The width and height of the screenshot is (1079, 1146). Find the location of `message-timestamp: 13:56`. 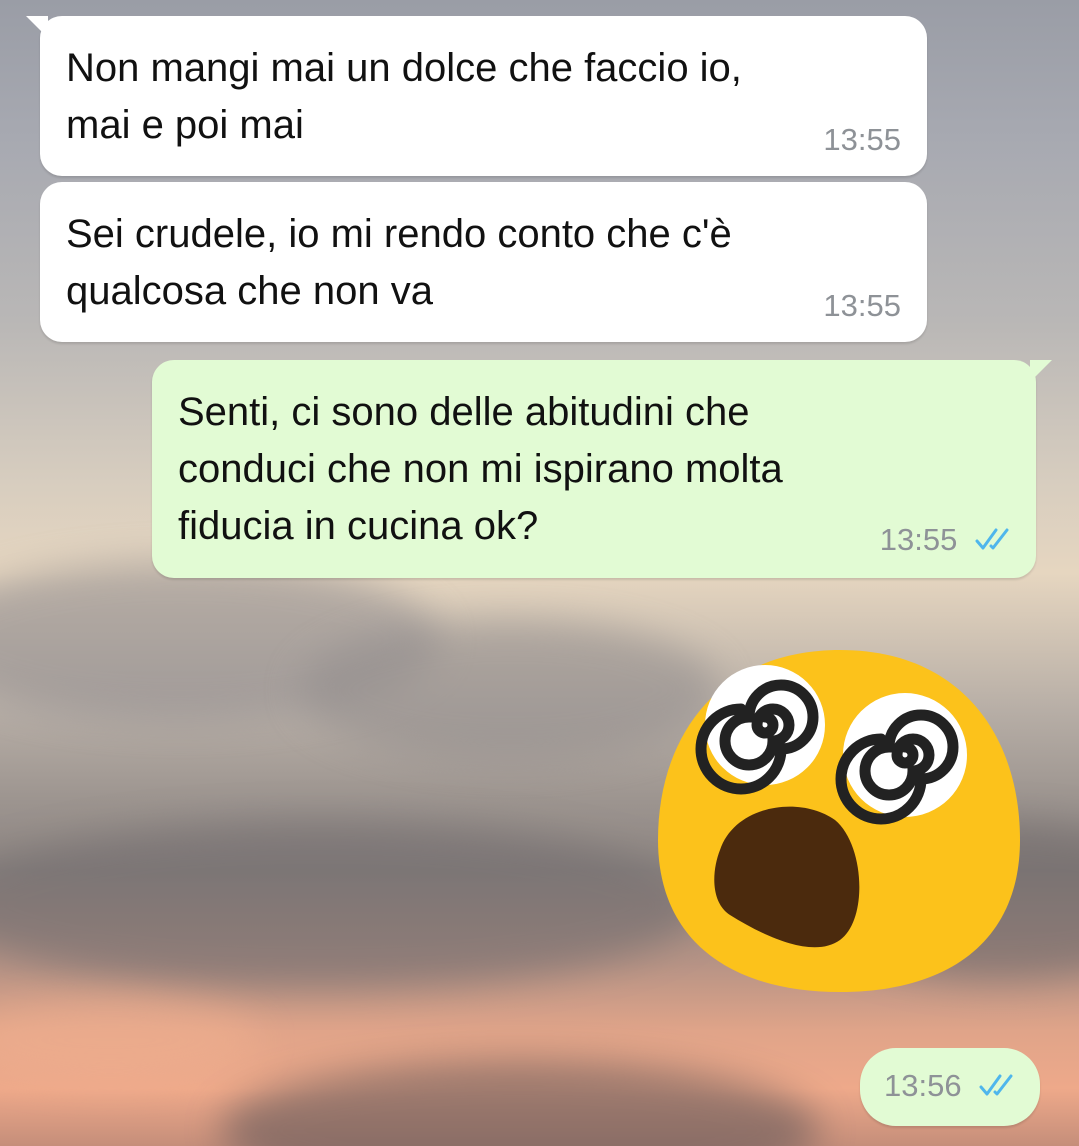

message-timestamp: 13:56 is located at coordinates (923, 1085).